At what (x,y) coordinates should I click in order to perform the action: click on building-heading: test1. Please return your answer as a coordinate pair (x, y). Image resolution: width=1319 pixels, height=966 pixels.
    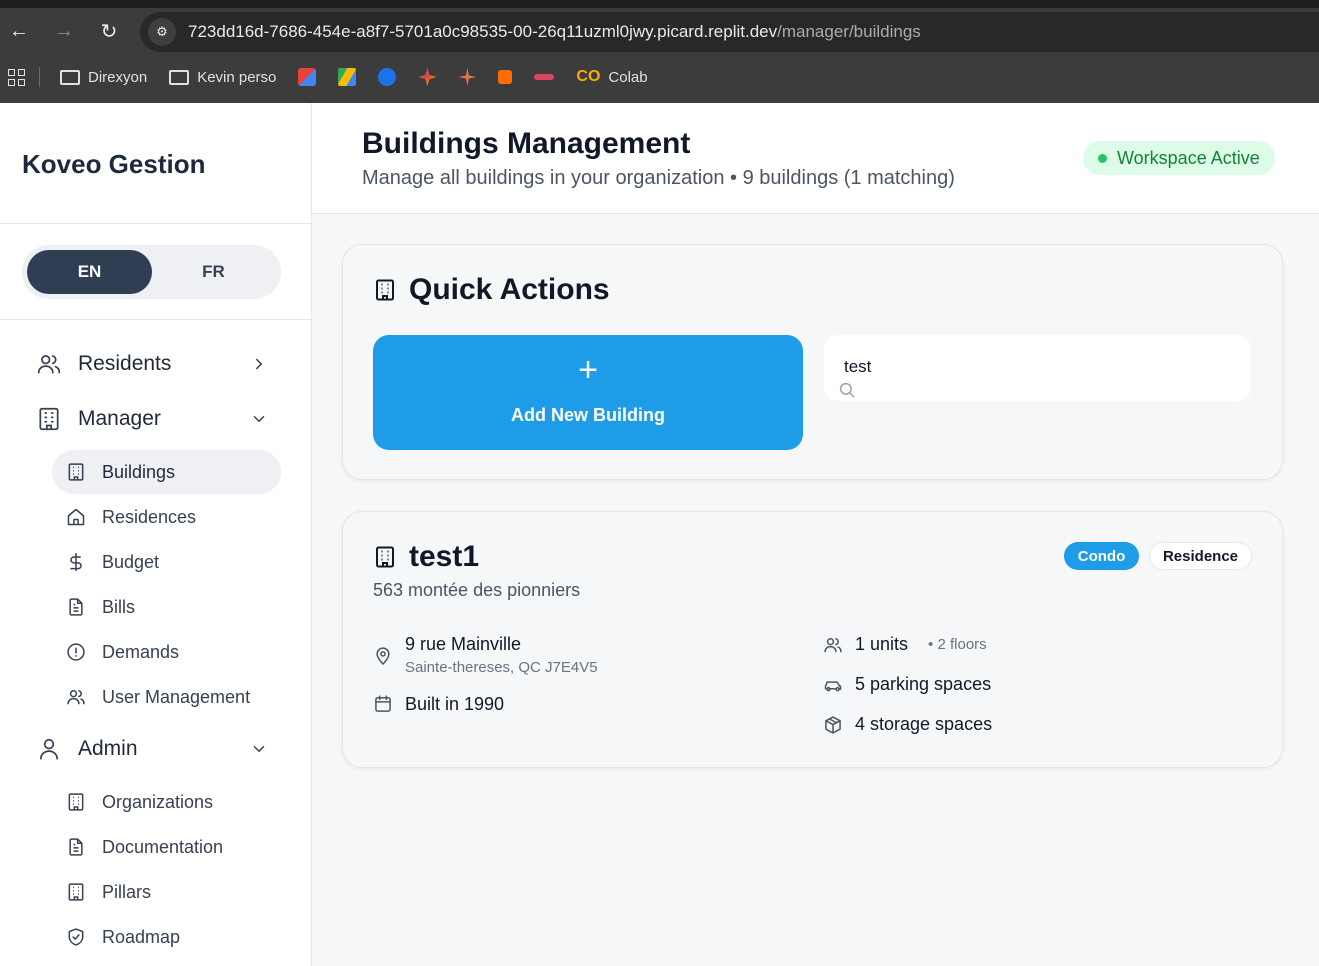
    Looking at the image, I should click on (426, 557).